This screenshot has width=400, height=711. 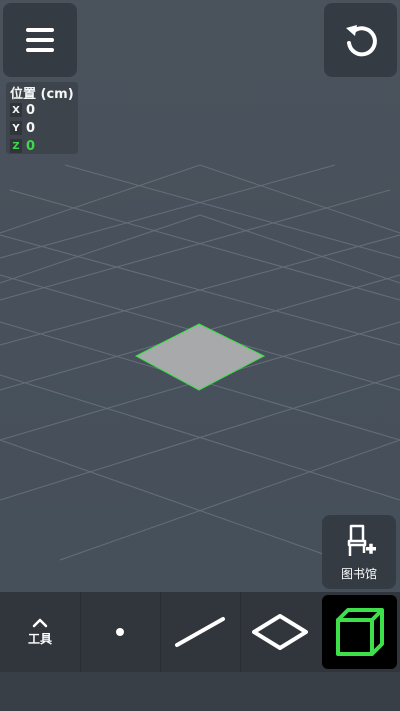 I want to click on menu-button, so click(x=40, y=40).